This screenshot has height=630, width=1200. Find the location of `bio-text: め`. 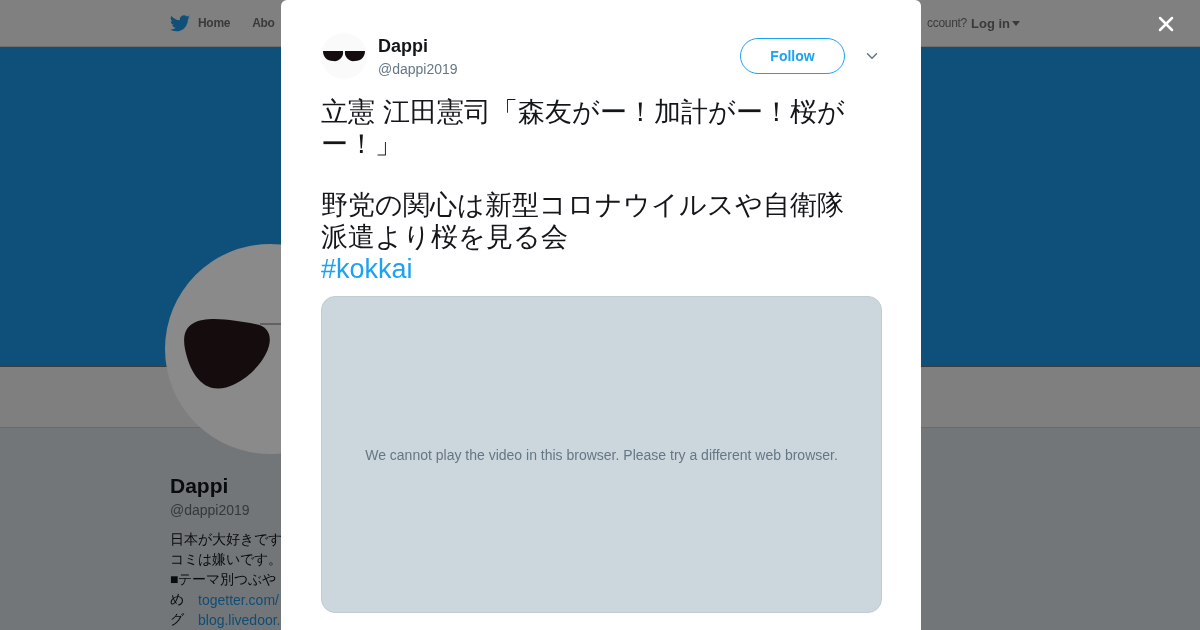

bio-text: め is located at coordinates (177, 600).